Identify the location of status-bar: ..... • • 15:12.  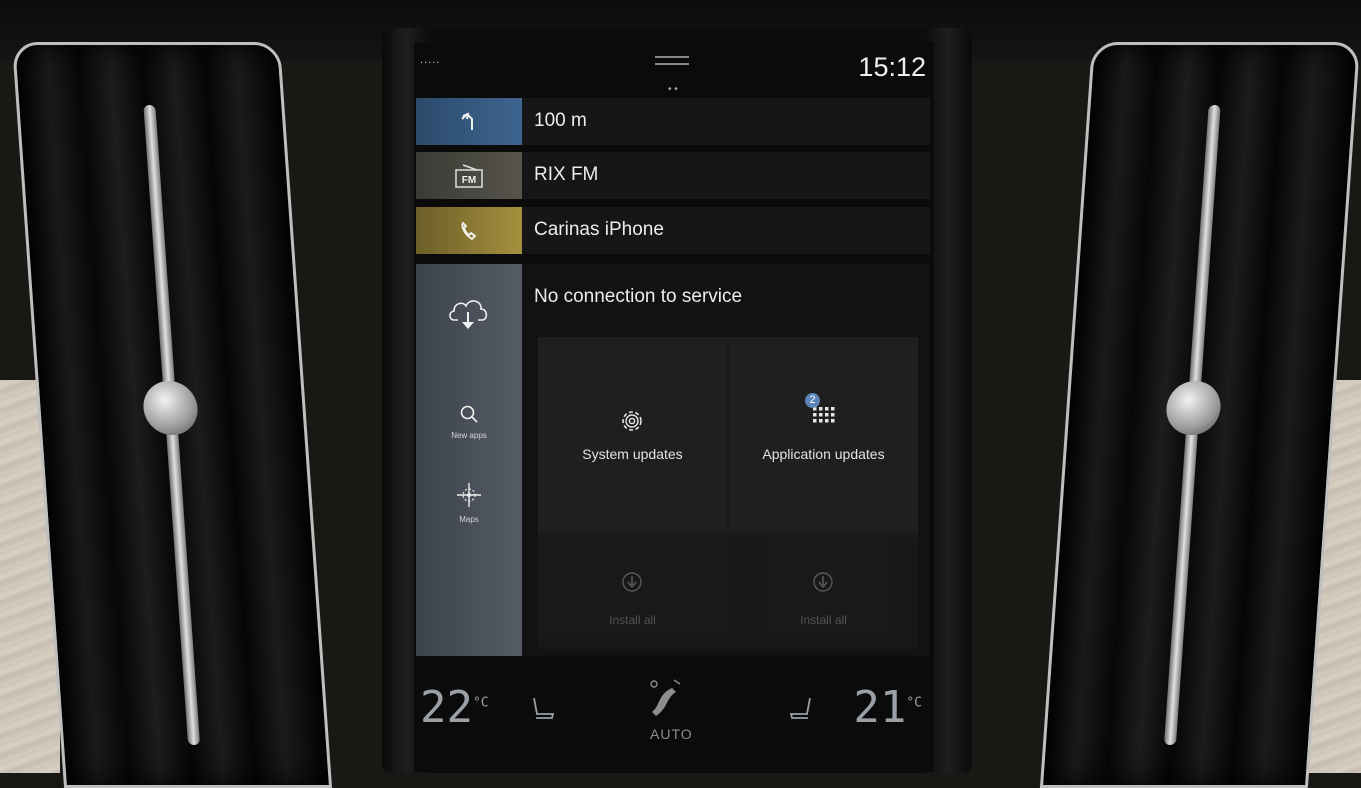
(674, 68).